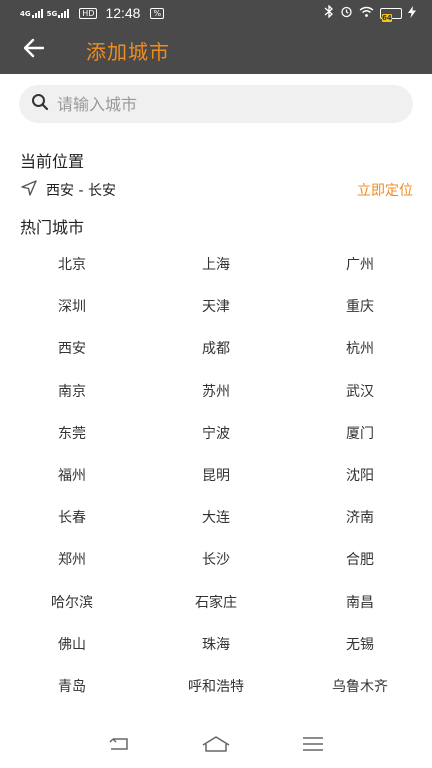 The image size is (432, 768). I want to click on status-left: 4G 5G HD 12:48 %, so click(92, 13).